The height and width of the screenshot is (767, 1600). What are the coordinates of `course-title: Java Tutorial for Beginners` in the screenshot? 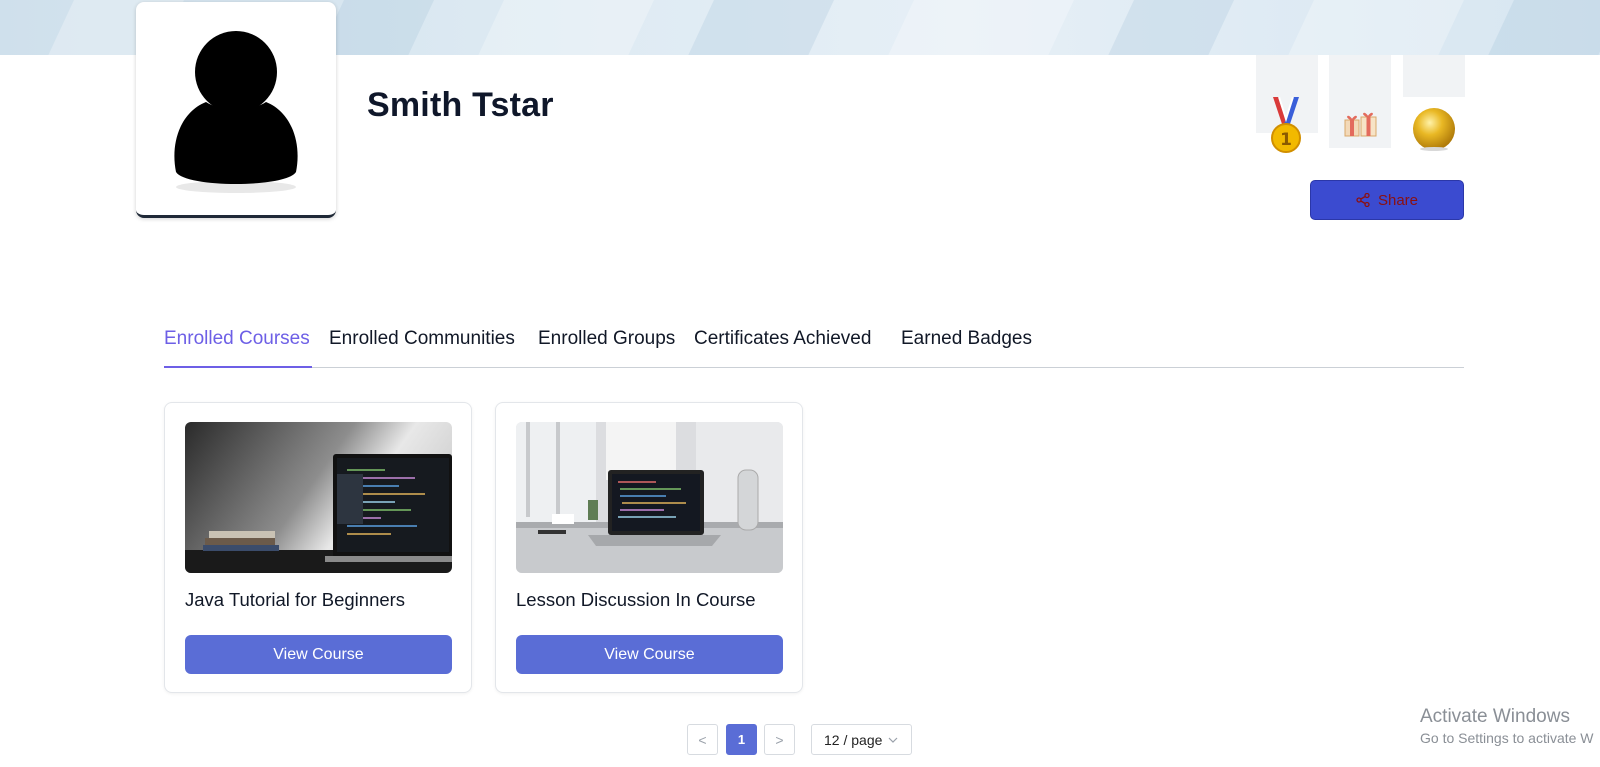 It's located at (295, 599).